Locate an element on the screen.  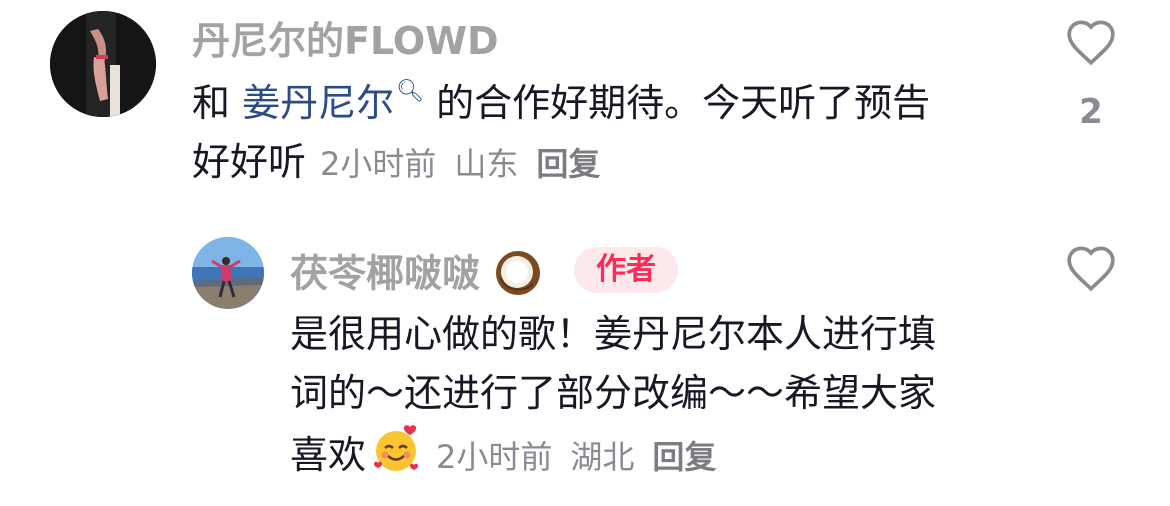
like-button: 2 is located at coordinates (1091, 75).